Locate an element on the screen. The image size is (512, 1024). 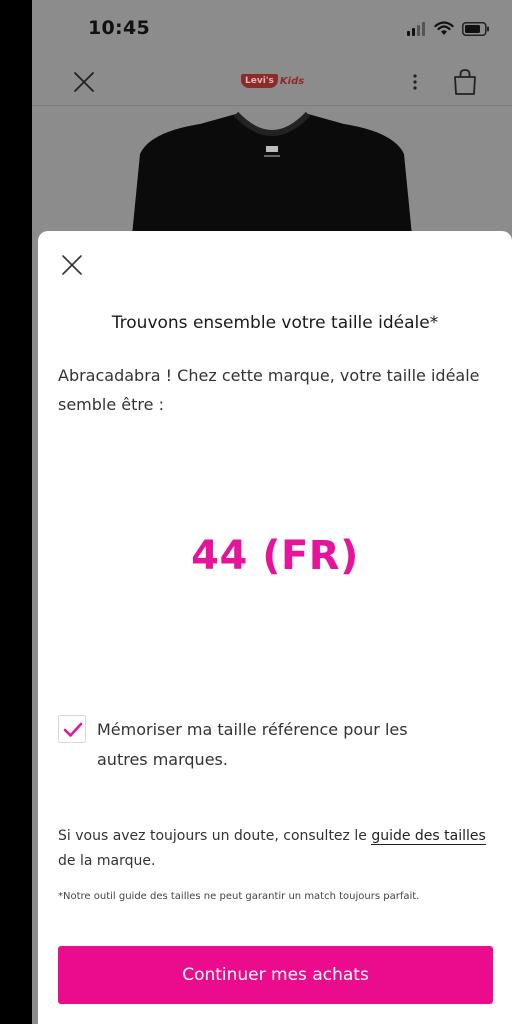
wifi-icon is located at coordinates (444, 28).